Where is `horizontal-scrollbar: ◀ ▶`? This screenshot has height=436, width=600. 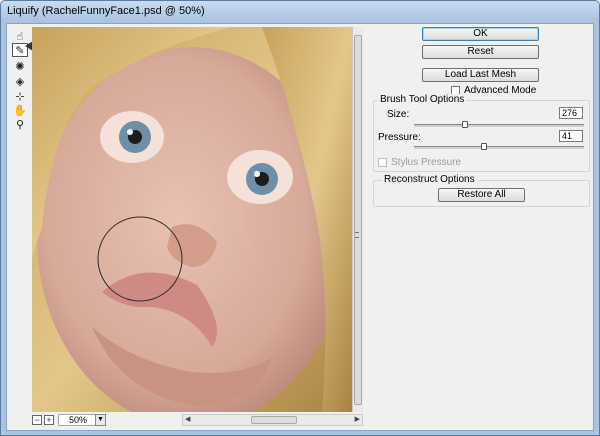
horizontal-scrollbar: ◀ ▶ is located at coordinates (272, 420).